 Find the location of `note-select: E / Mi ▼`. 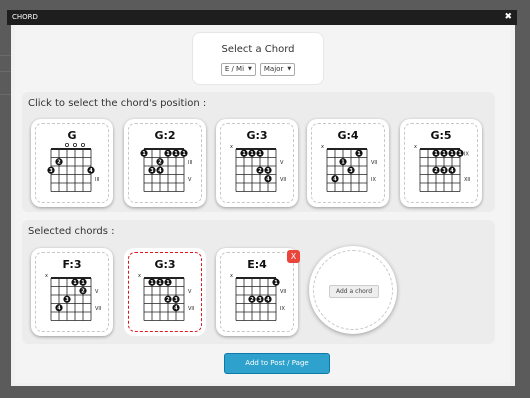

note-select: E / Mi ▼ is located at coordinates (238, 69).